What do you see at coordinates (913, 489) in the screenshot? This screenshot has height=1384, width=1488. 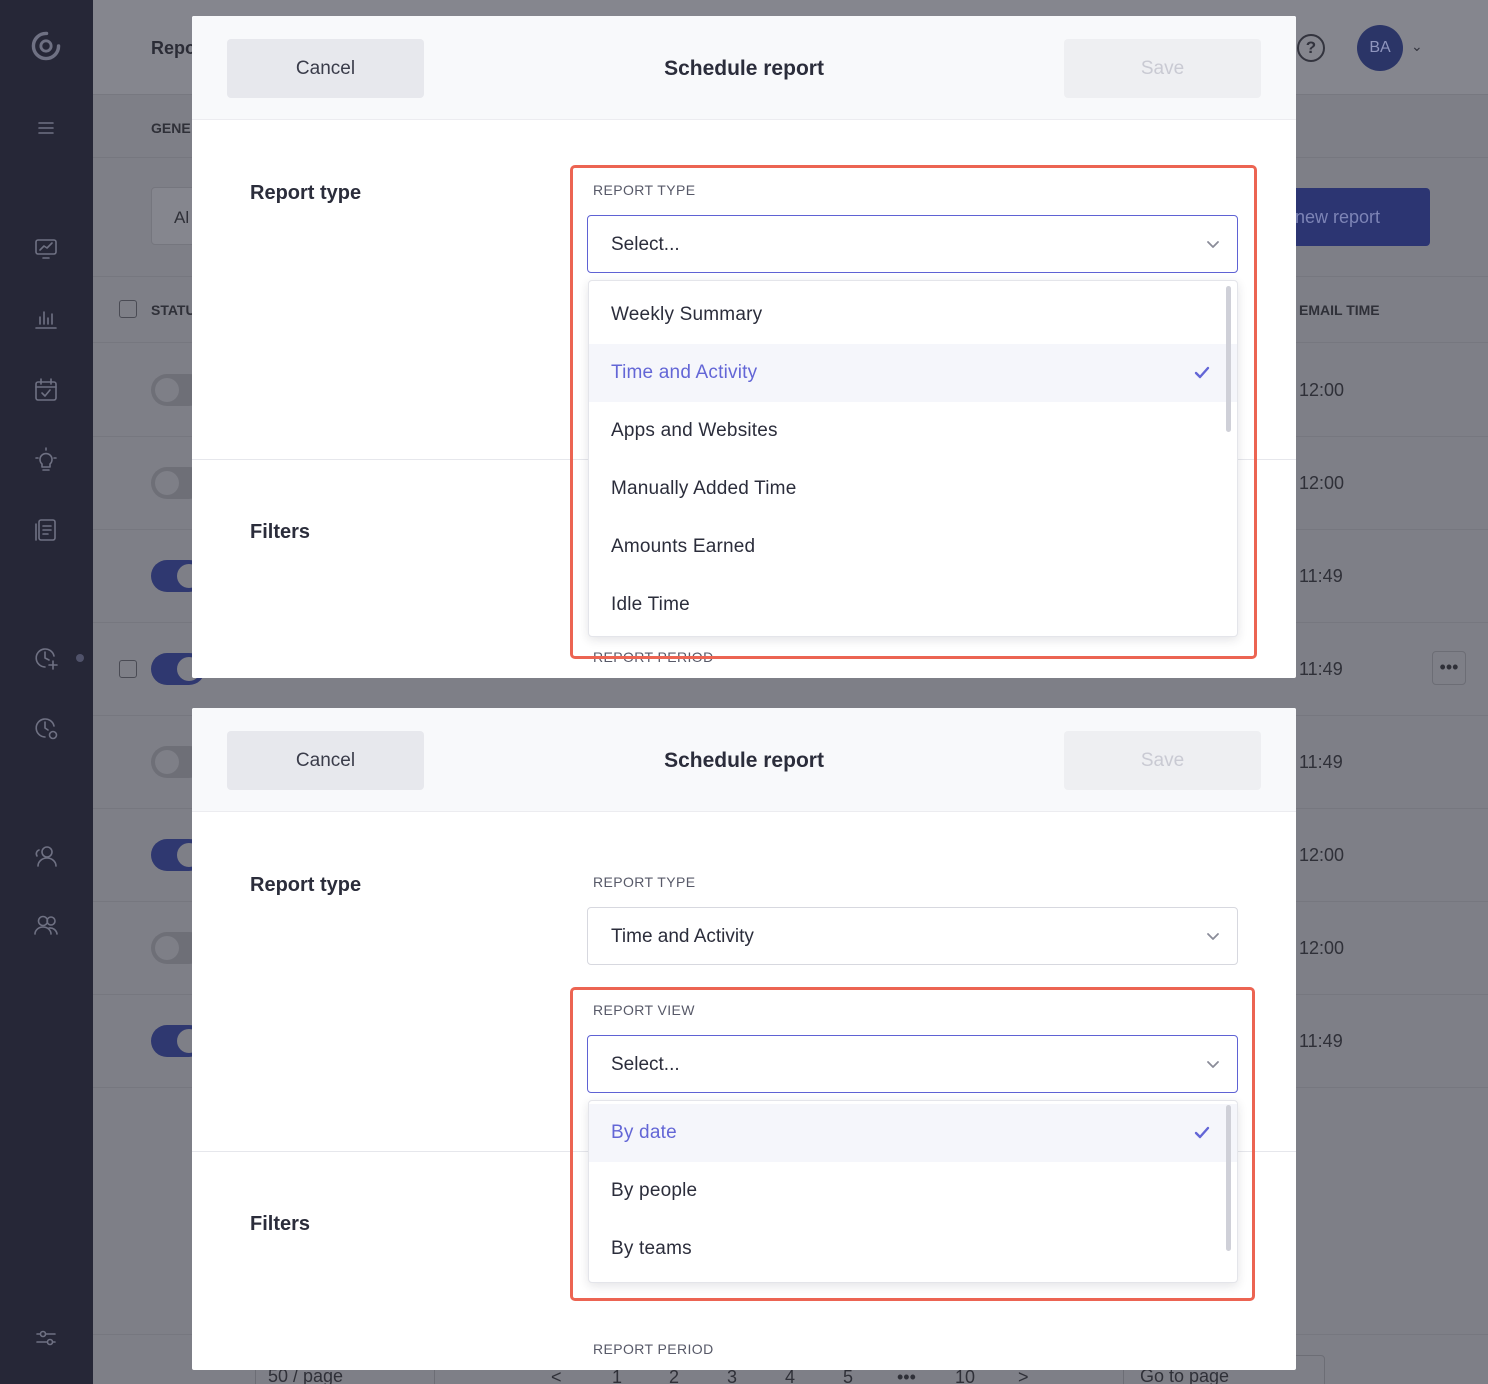 I see `dropdown-option: Manually Added Time` at bounding box center [913, 489].